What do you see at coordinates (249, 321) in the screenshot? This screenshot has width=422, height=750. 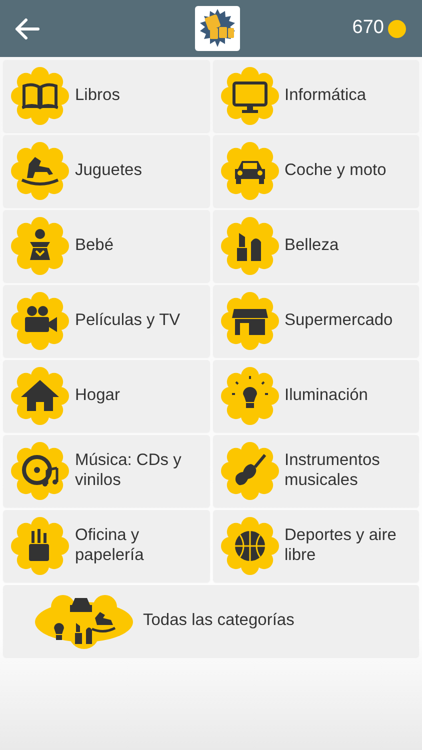 I see `store-icon` at bounding box center [249, 321].